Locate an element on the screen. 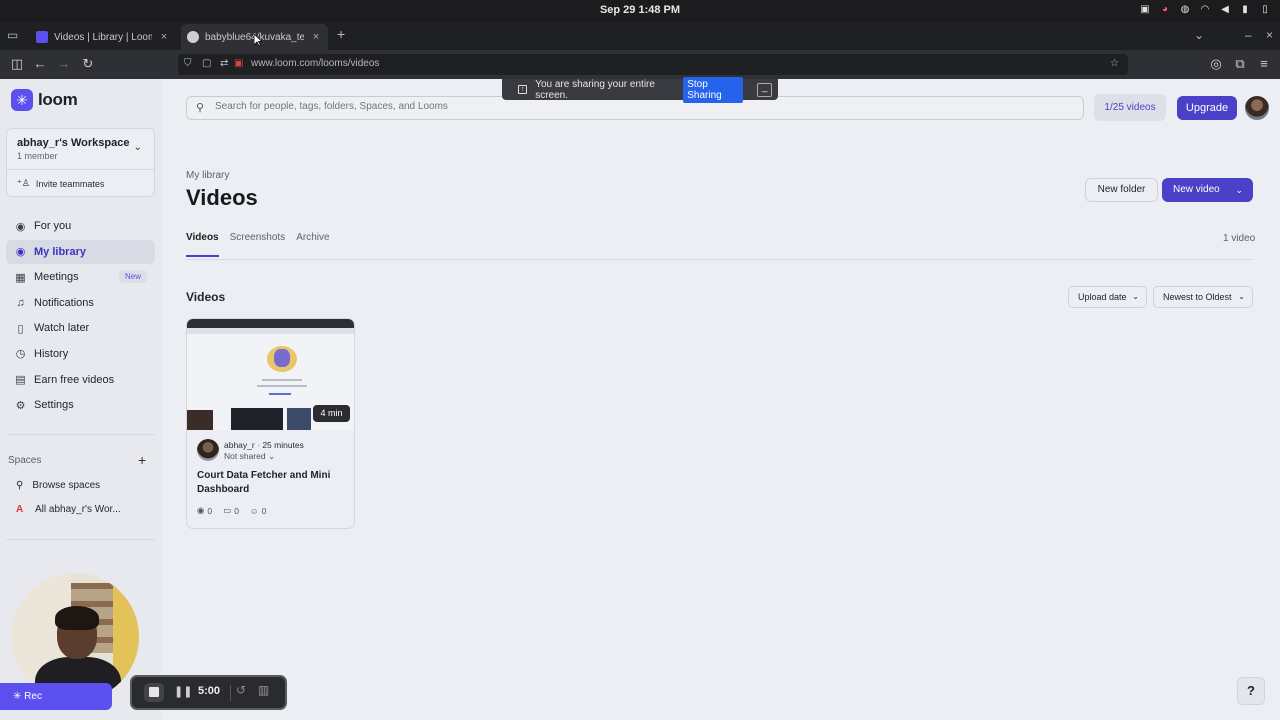 The height and width of the screenshot is (720, 1280). chevron-down-icon: ⌄ is located at coordinates (138, 147).